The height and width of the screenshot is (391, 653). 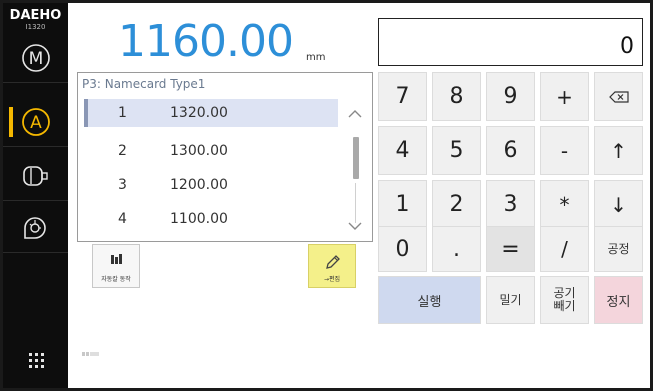 What do you see at coordinates (429, 300) in the screenshot?
I see `run-button: 실행` at bounding box center [429, 300].